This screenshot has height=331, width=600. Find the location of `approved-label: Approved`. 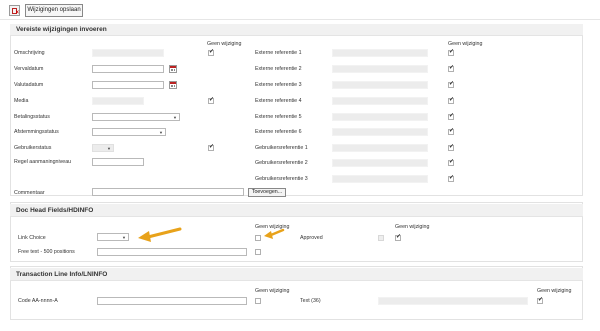

approved-label: Approved is located at coordinates (311, 238).